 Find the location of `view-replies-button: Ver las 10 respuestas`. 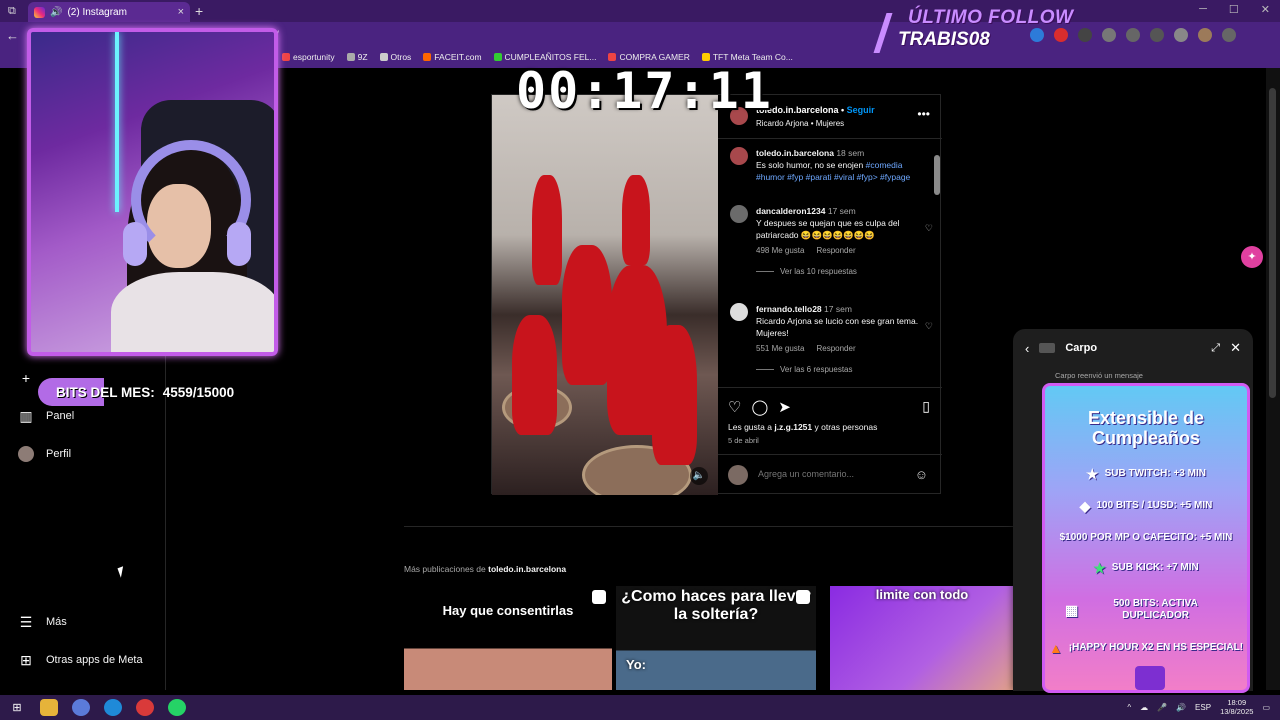

view-replies-button: Ver las 10 respuestas is located at coordinates (840, 271).